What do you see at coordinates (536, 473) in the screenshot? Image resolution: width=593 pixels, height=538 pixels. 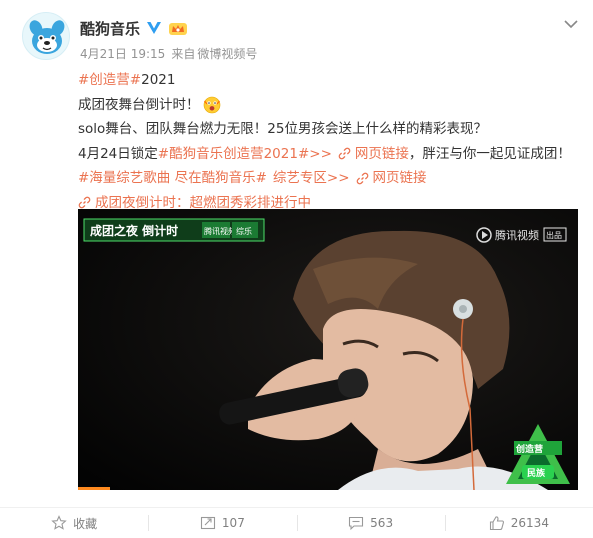 I see `corner-logo-text-2: 民族` at bounding box center [536, 473].